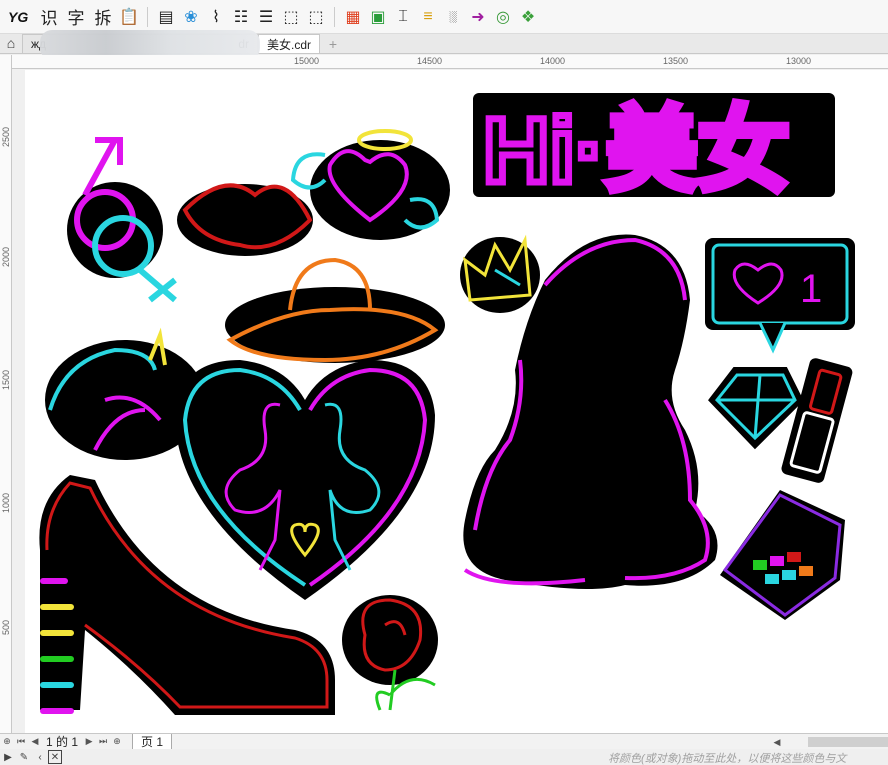 This screenshot has width=888, height=765. What do you see at coordinates (553, 61) in the screenshot?
I see `ruler-label: 14000` at bounding box center [553, 61].